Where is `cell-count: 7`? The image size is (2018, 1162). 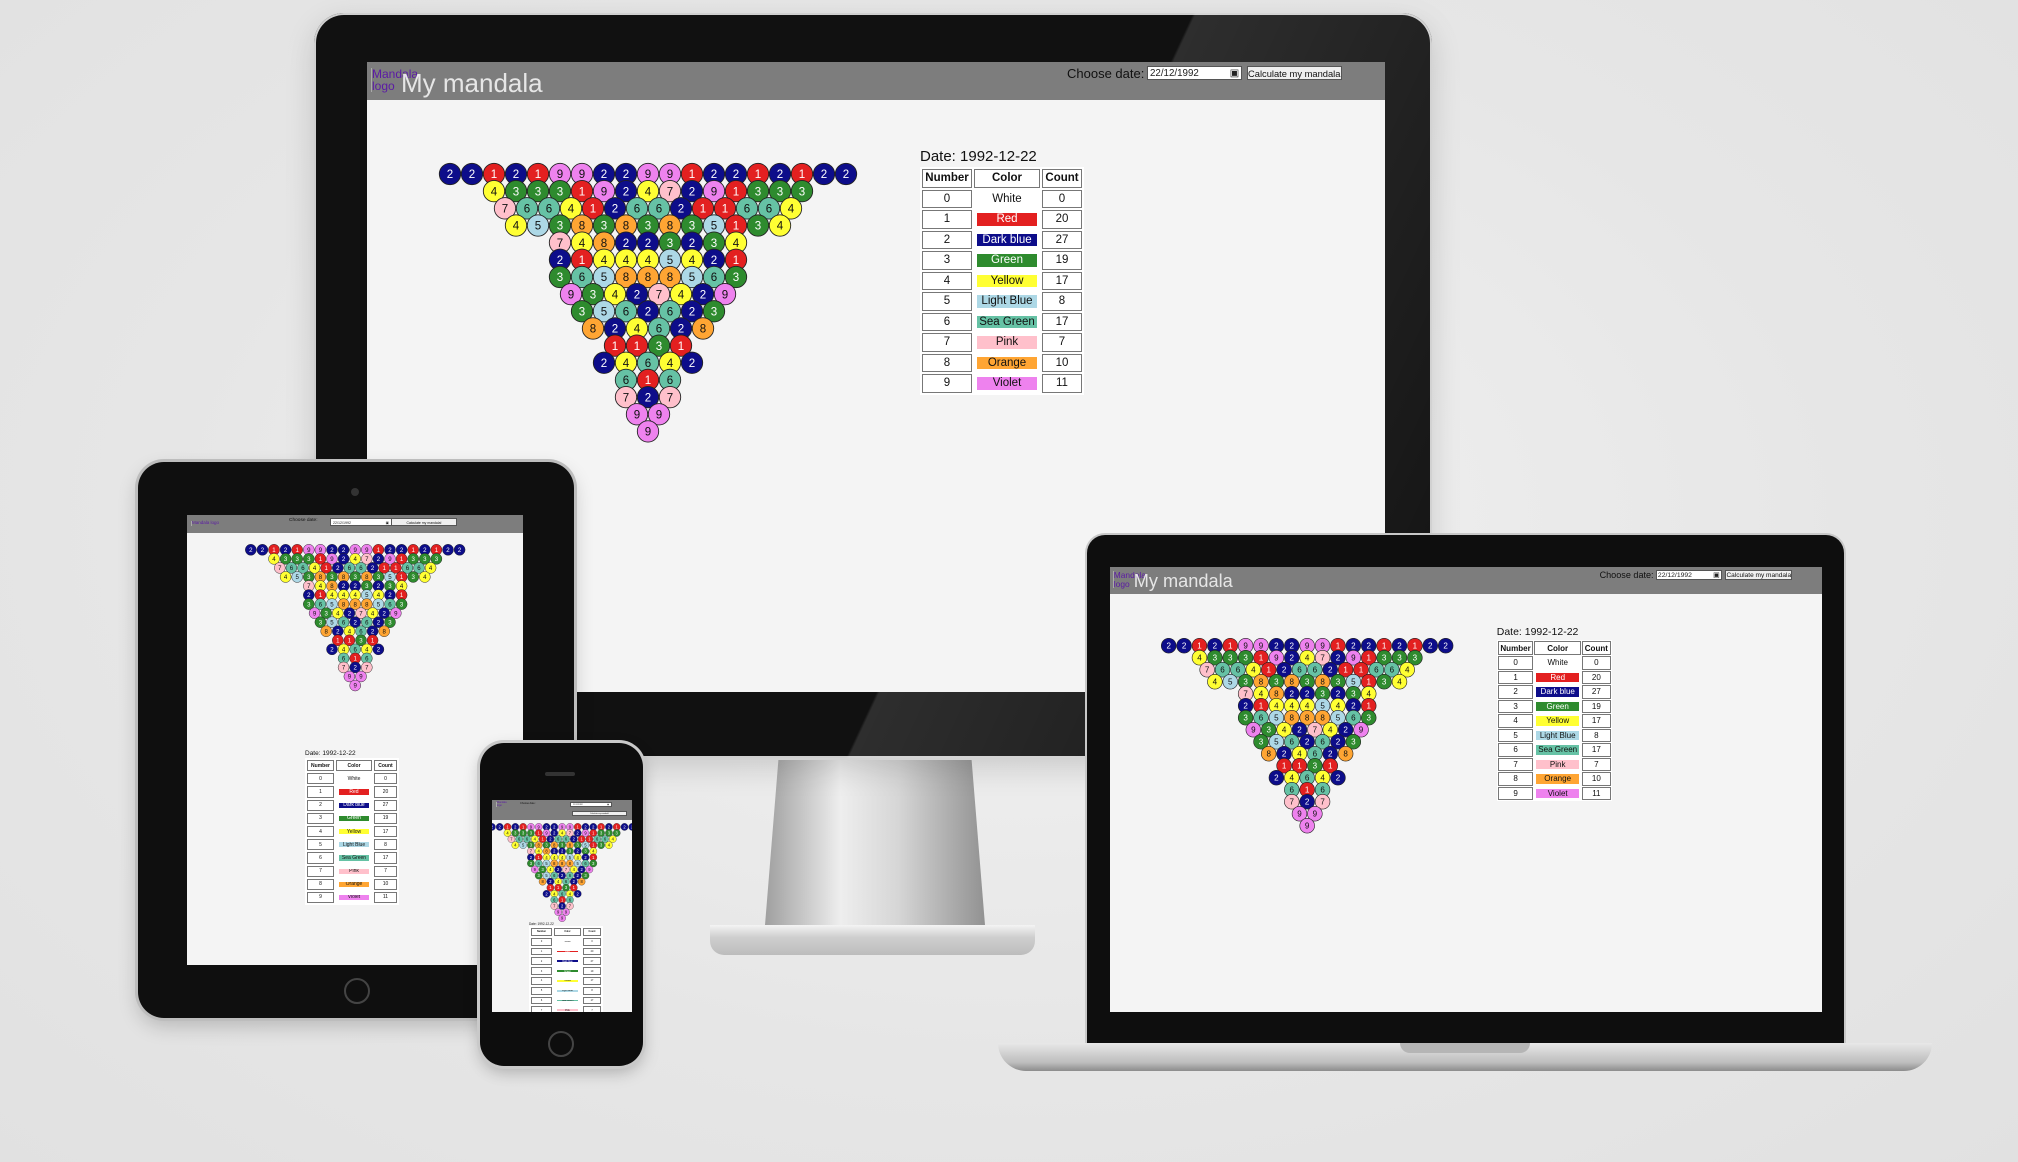 cell-count: 7 is located at coordinates (385, 871).